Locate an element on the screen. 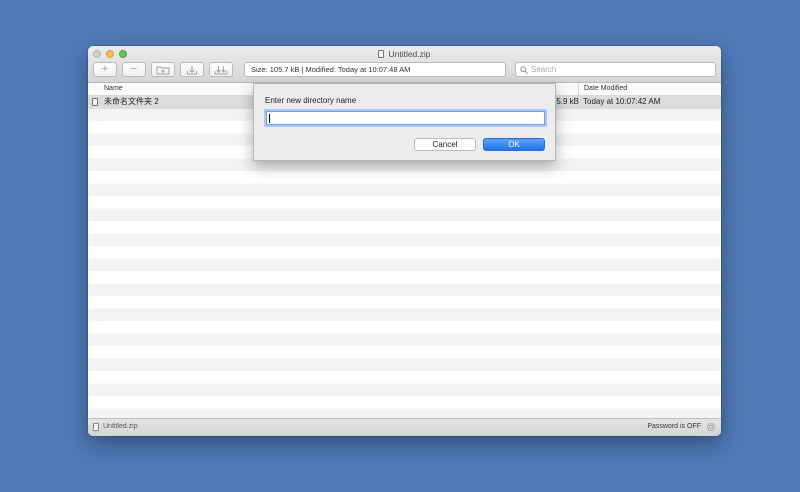 Image resolution: width=800 pixels, height=492 pixels. download-icon is located at coordinates (192, 70).